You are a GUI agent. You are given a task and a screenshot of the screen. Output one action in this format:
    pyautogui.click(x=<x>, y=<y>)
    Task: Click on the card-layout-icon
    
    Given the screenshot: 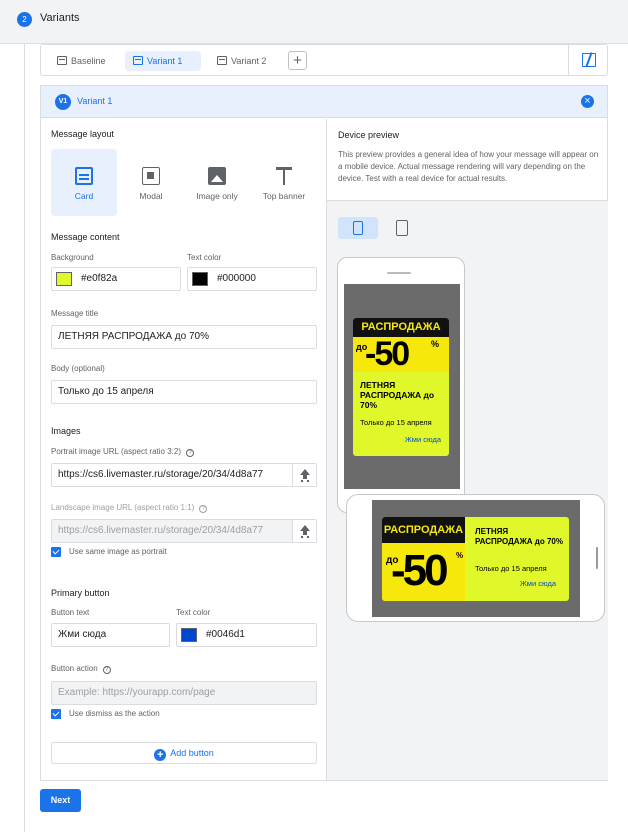 What is the action you would take?
    pyautogui.click(x=84, y=176)
    